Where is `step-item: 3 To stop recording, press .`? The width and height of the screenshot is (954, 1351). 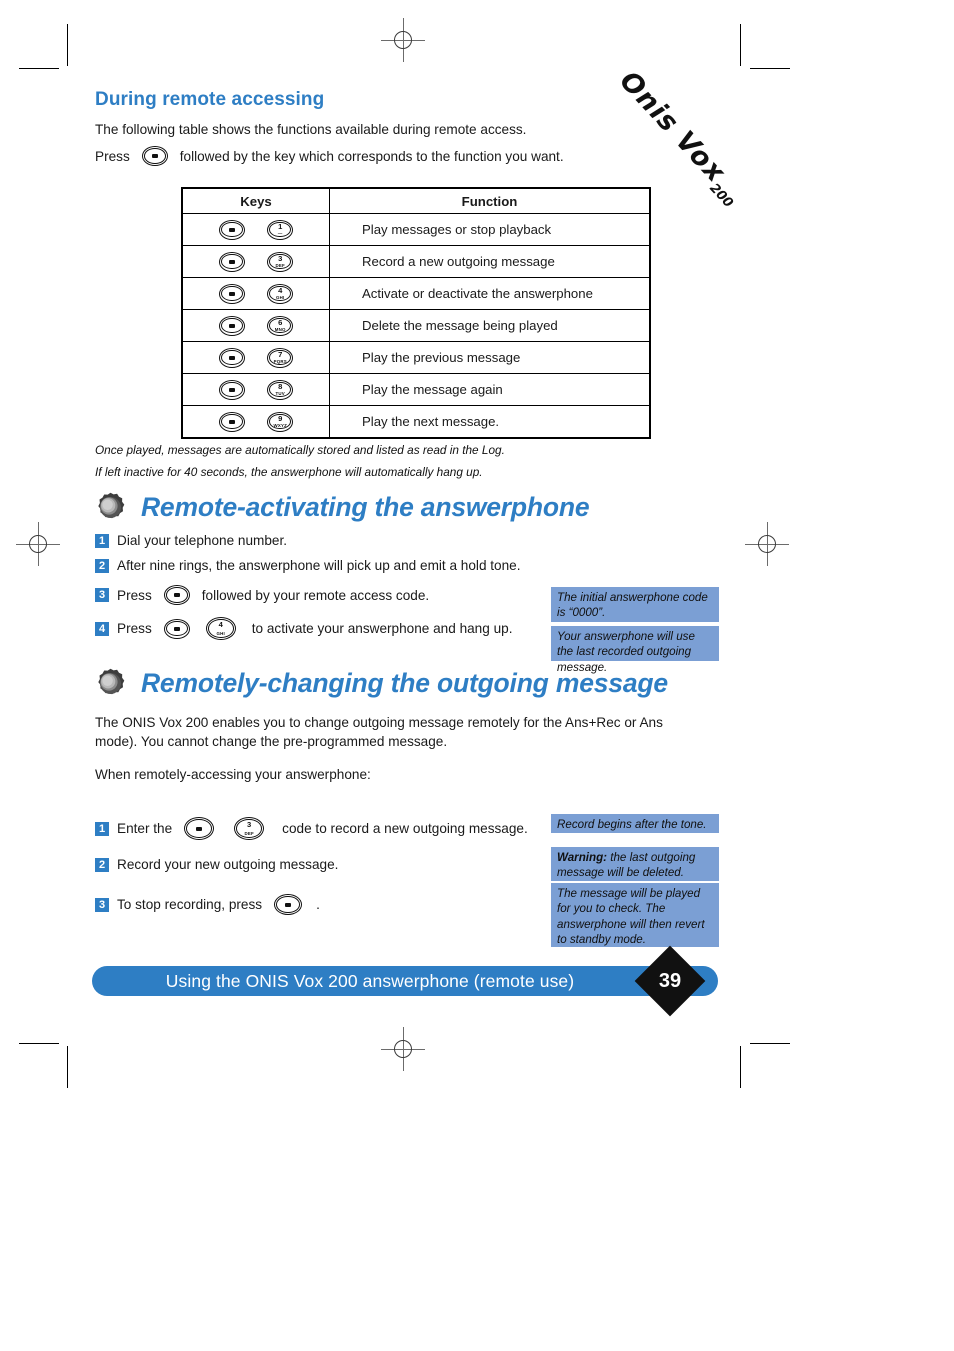
step-item: 3 To stop recording, press . is located at coordinates (207, 904).